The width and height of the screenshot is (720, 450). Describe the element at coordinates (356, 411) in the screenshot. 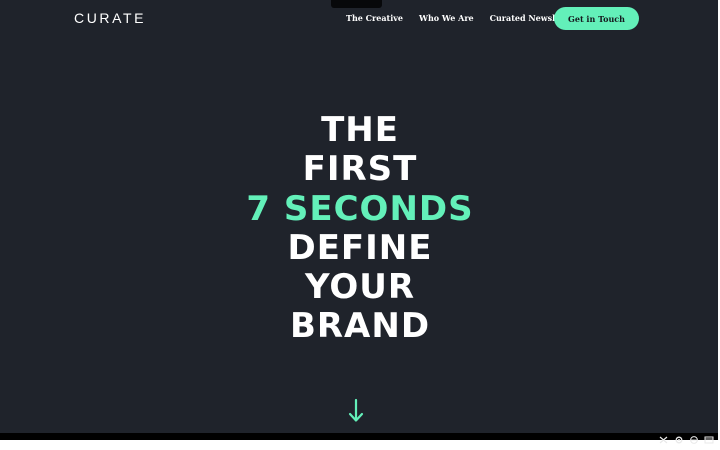

I see `arrow-down-icon` at that location.